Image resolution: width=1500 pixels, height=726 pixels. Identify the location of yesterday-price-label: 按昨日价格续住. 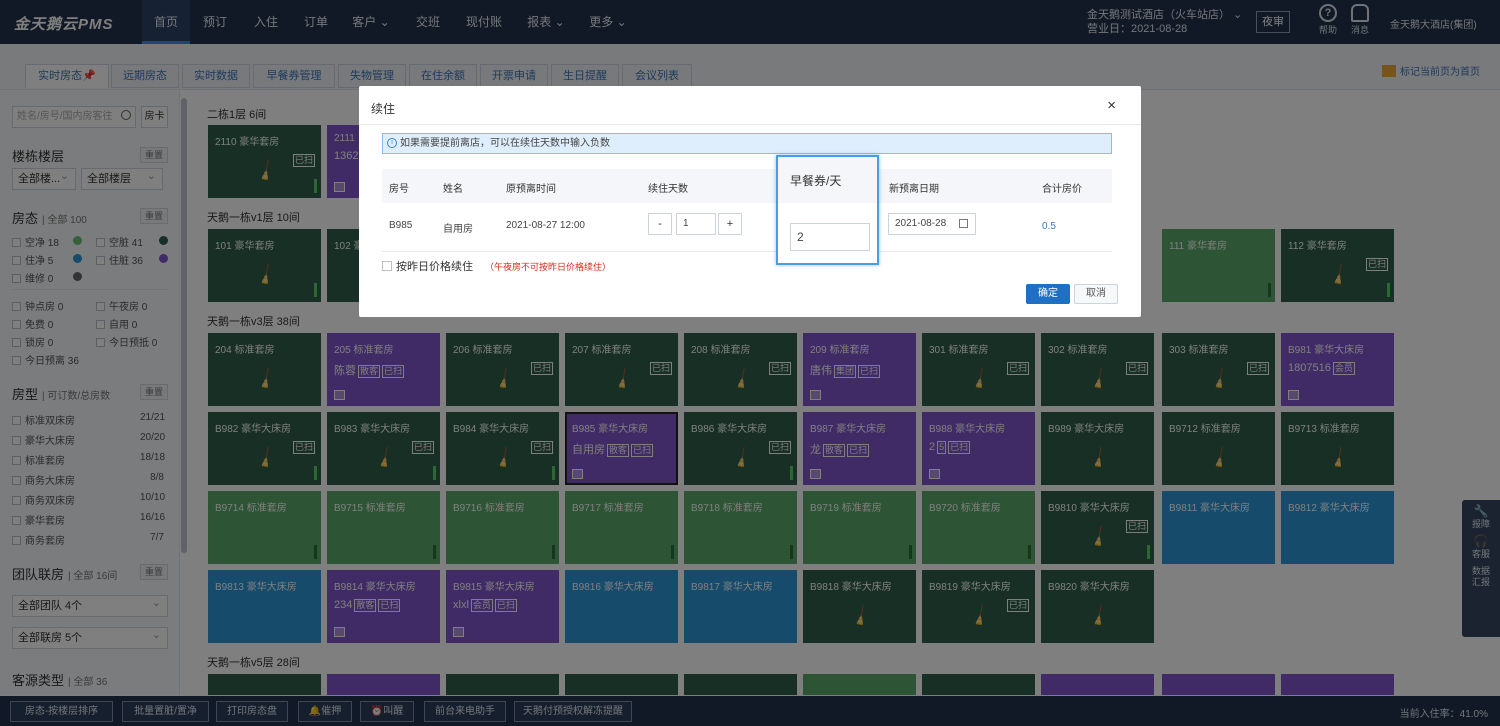
(434, 267).